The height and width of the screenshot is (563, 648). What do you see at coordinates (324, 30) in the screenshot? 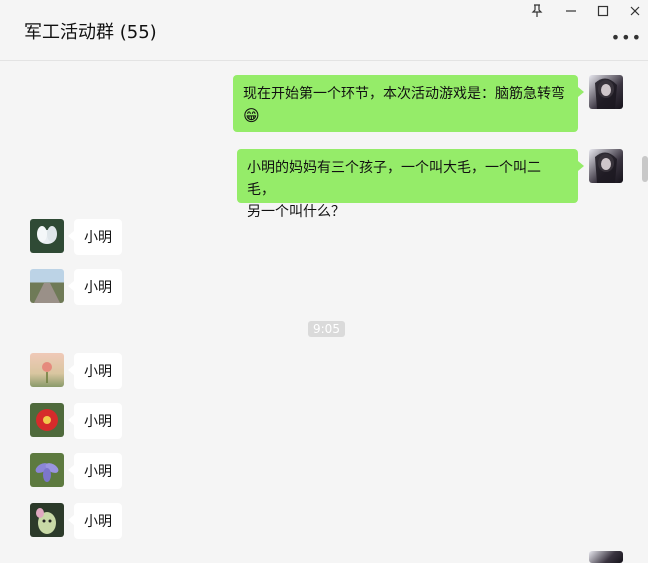
I see `title-bar: 军工活动群 (55) •••` at bounding box center [324, 30].